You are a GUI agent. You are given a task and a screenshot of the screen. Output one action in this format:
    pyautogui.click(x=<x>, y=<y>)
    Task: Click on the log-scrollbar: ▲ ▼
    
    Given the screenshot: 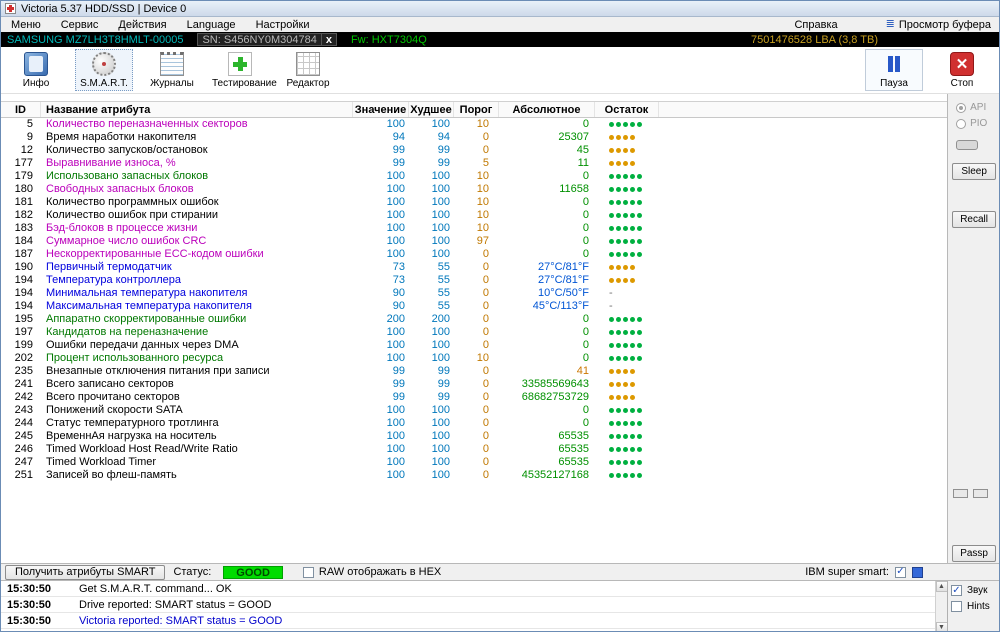 What is the action you would take?
    pyautogui.click(x=941, y=606)
    